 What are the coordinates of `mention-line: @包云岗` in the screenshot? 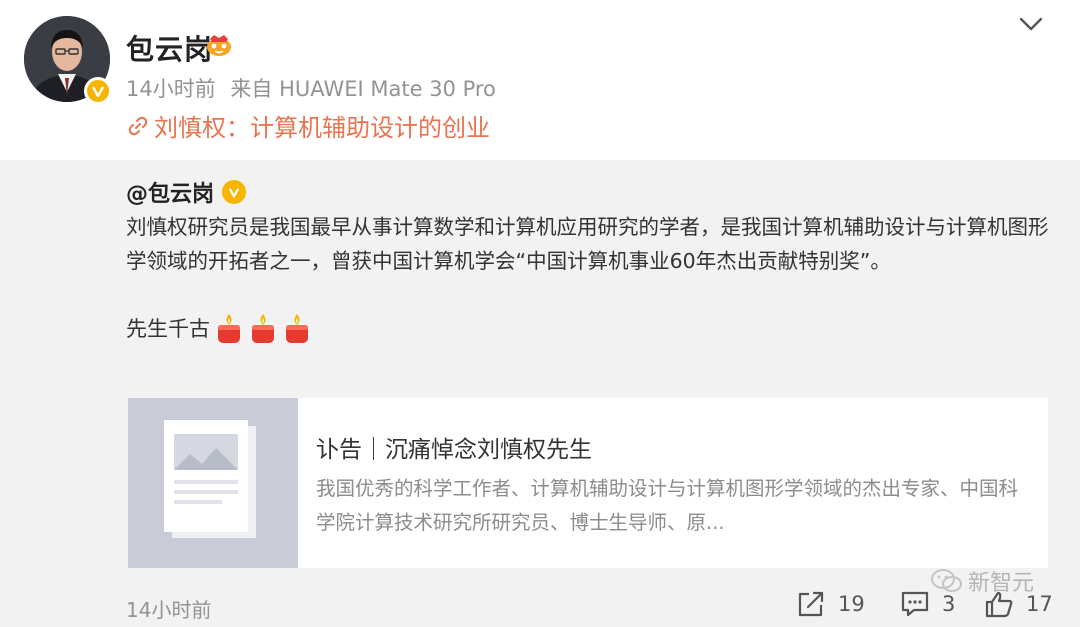 It's located at (186, 192).